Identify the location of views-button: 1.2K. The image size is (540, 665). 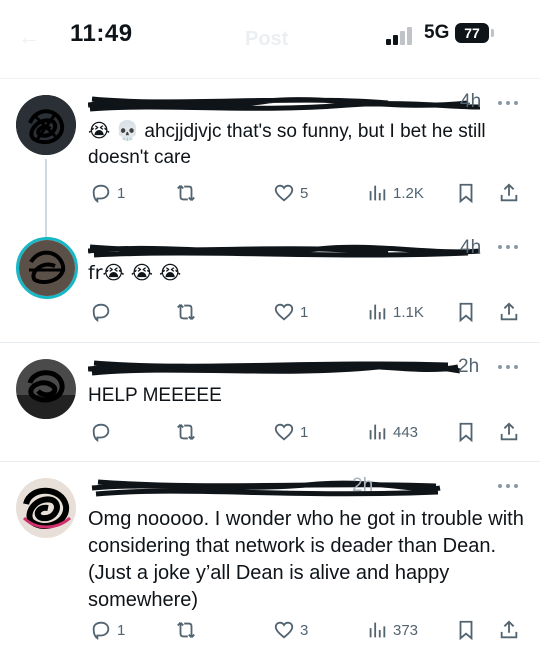
(395, 193).